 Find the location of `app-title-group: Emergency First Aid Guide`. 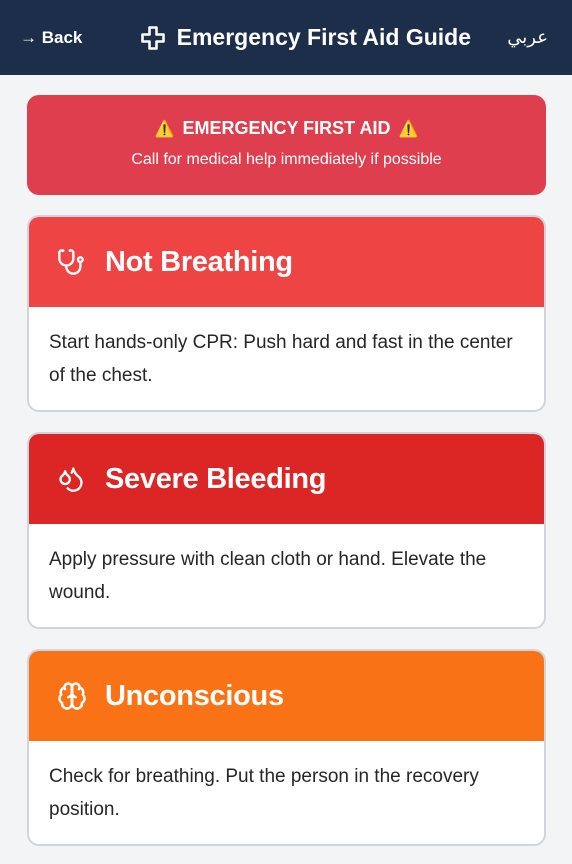

app-title-group: Emergency First Aid Guide is located at coordinates (305, 38).